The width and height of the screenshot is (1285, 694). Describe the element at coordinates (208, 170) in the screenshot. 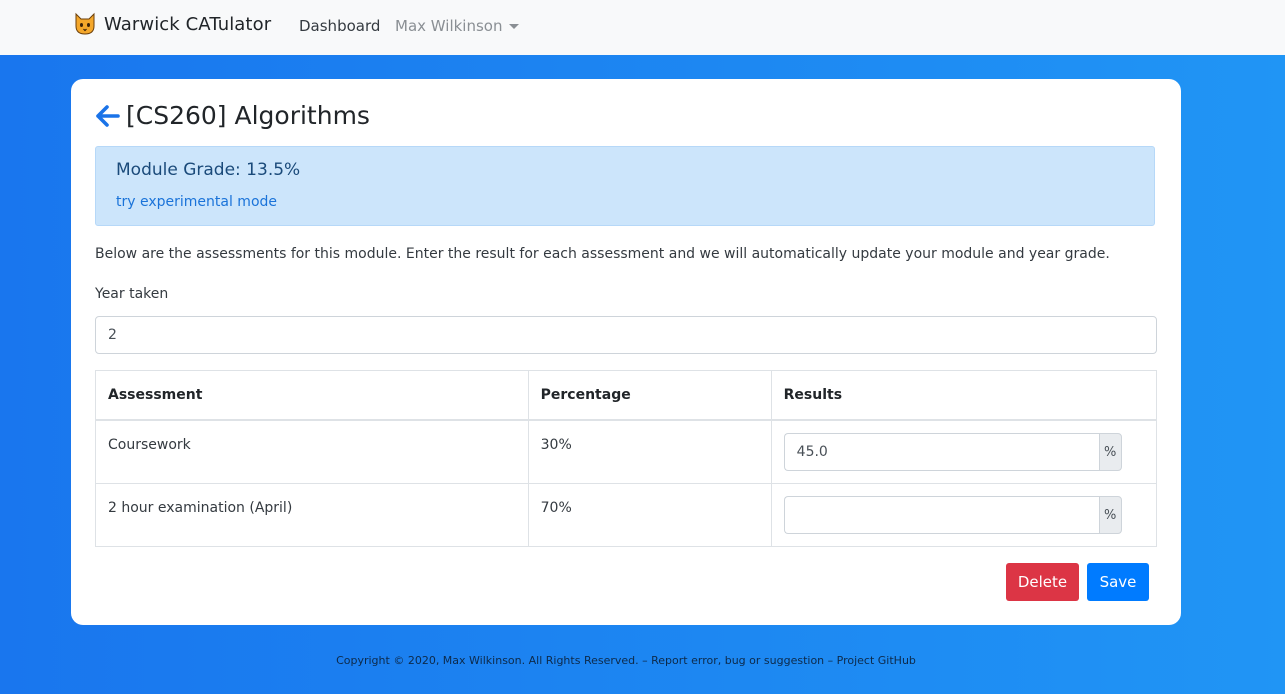

I see `module-grade-text: Module Grade: 13.5%` at that location.